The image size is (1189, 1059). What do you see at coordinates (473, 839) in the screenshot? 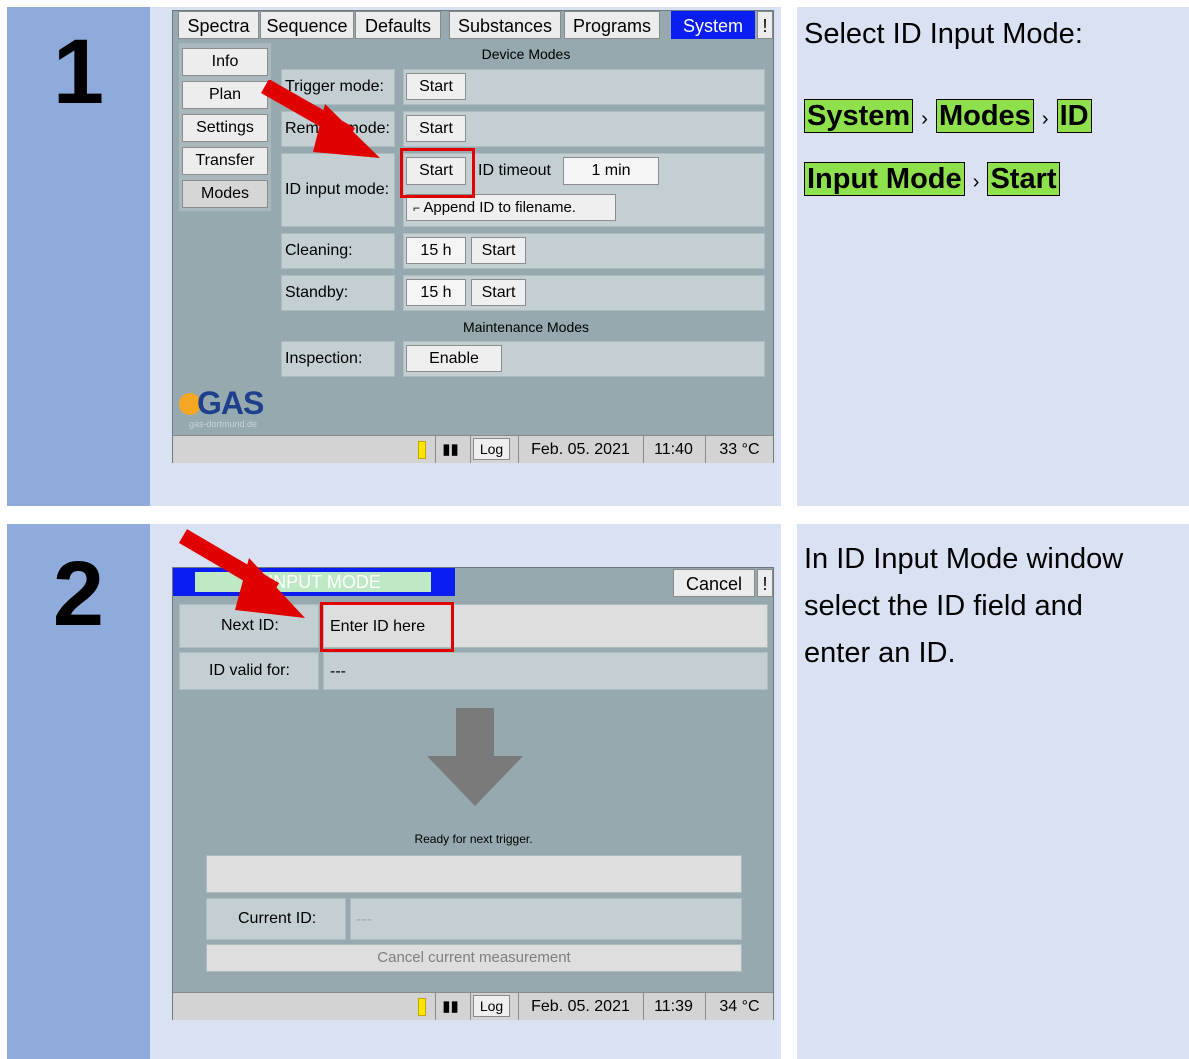
I see `ready-status-text: Ready for next trigger.` at bounding box center [473, 839].